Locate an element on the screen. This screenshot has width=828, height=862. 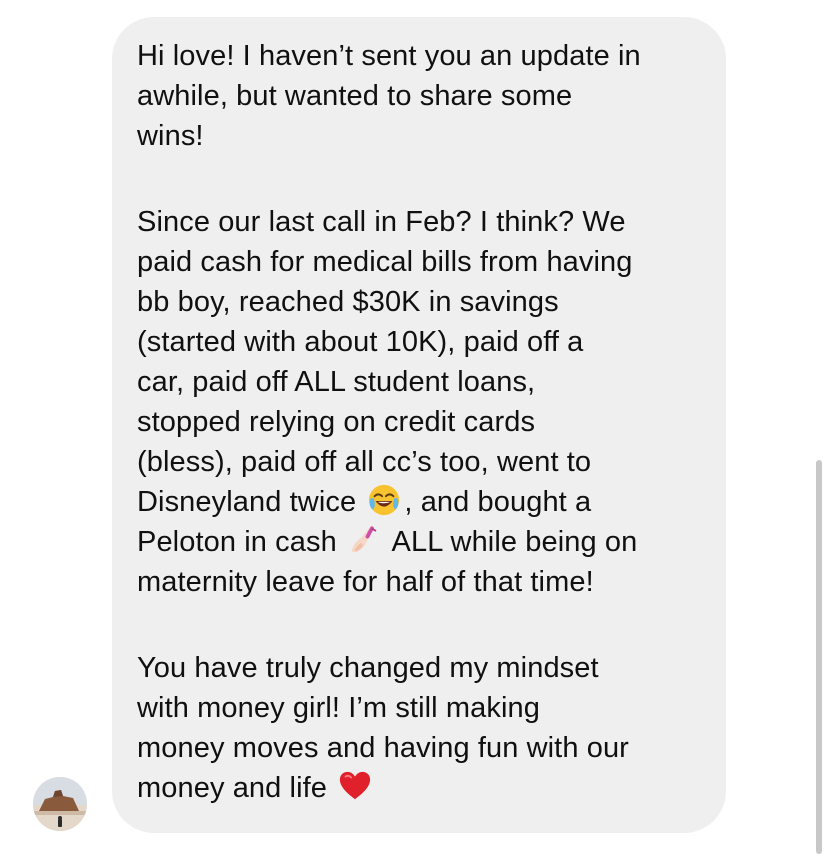
message-fragment: Peloton in cash is located at coordinates (237, 542).